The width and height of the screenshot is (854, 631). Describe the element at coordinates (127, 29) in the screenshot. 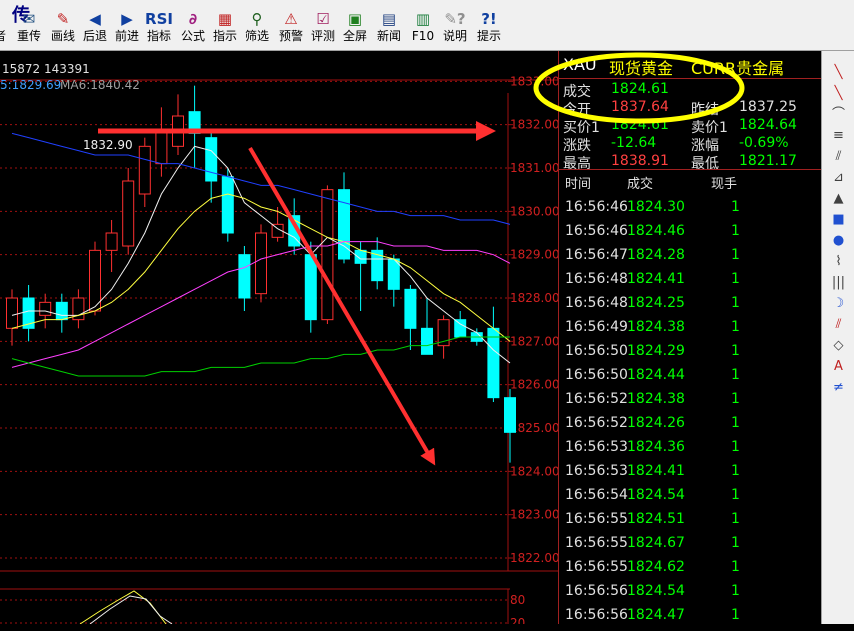

I see `forward-button: ▶ 前进` at that location.